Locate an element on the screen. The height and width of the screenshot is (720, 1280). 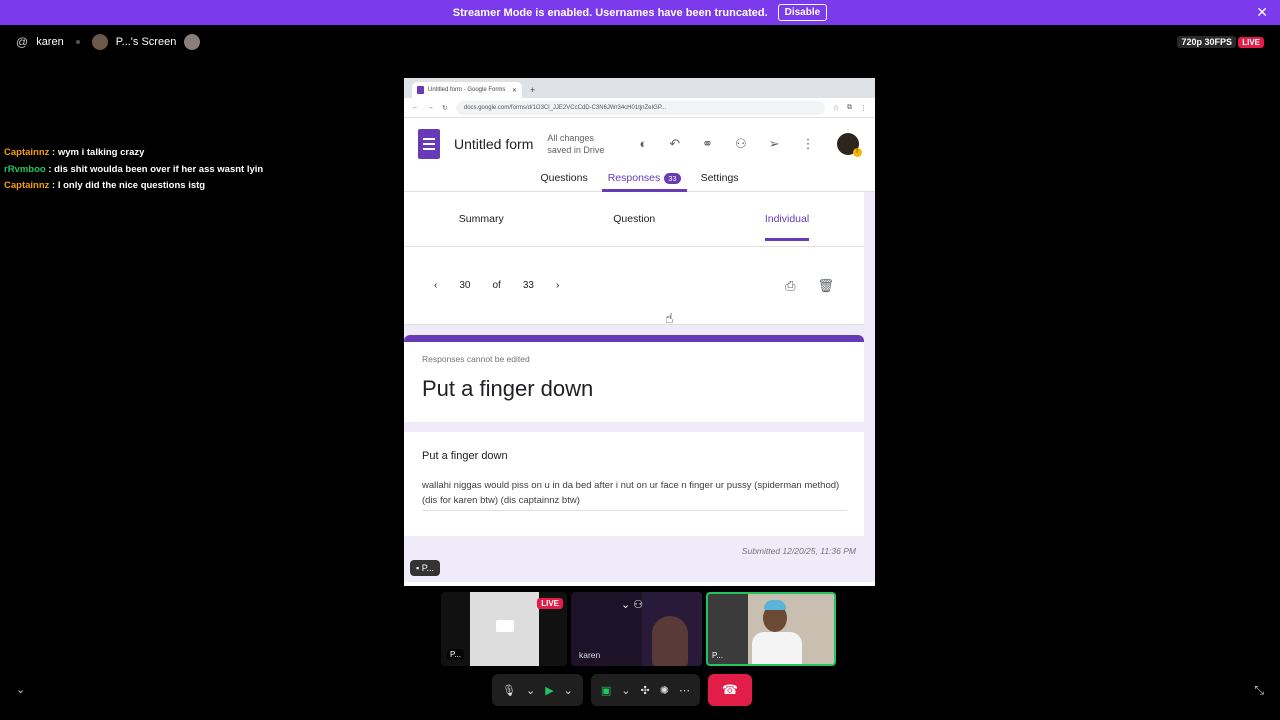
tab-settings: Settings is located at coordinates (720, 180).